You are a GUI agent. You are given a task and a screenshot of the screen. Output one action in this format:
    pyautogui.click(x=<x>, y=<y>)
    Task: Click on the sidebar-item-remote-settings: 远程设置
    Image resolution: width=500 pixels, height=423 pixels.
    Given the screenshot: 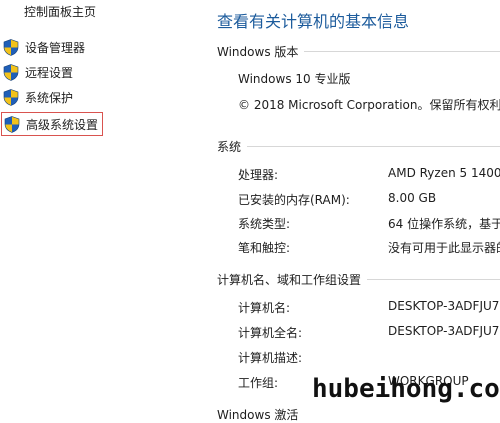 What is the action you would take?
    pyautogui.click(x=38, y=72)
    